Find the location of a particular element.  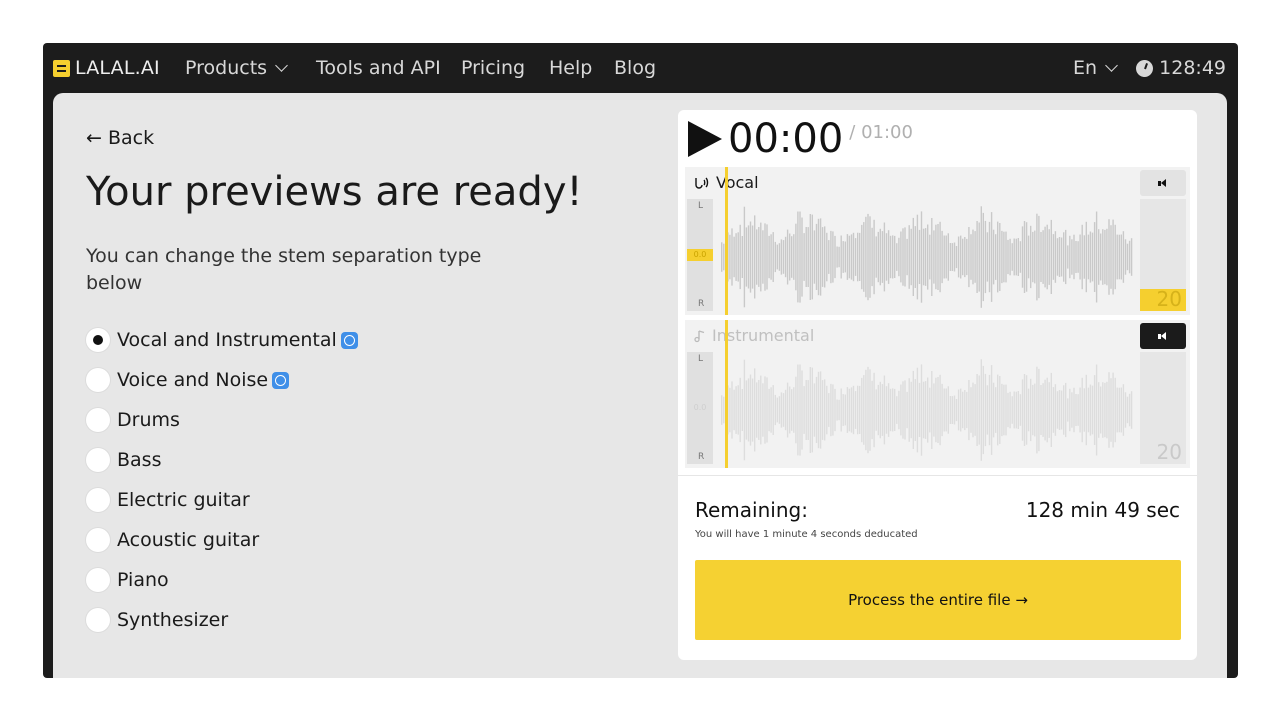

music-note-icon is located at coordinates (699, 335).